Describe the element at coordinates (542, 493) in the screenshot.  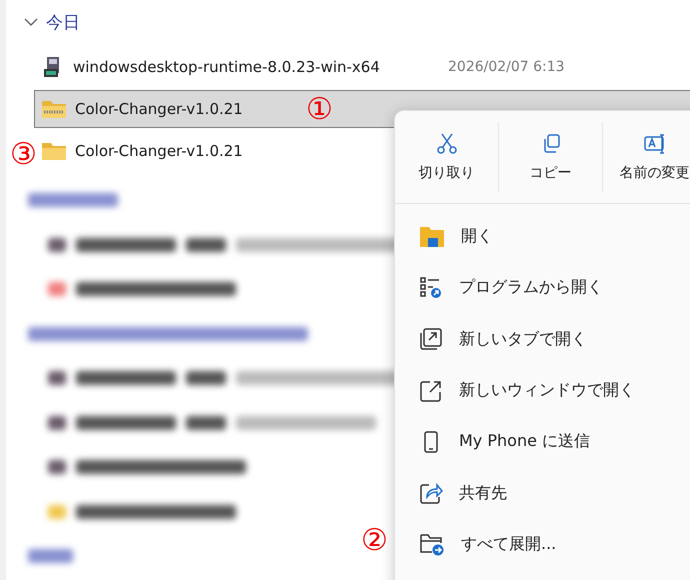
I see `menu-item: 共有先` at that location.